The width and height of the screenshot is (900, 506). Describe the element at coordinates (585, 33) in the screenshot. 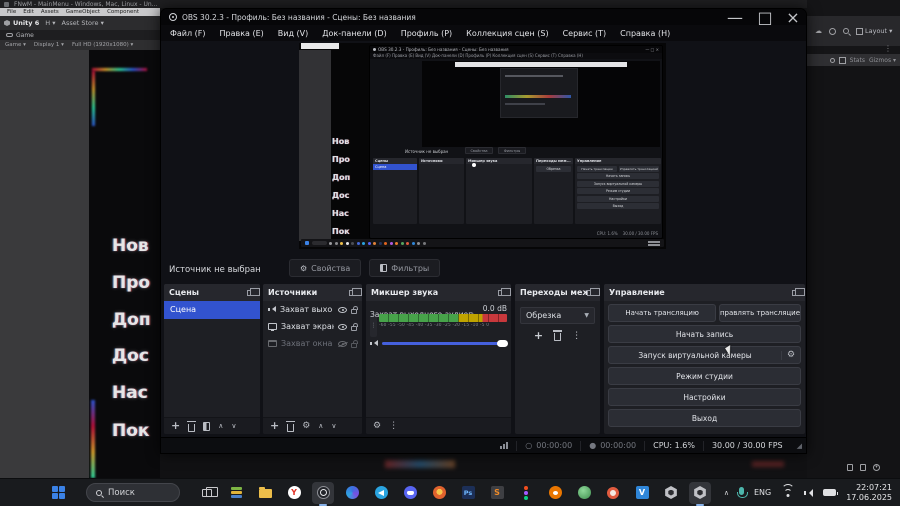

I see `menu-tools: Сервис (T)` at that location.